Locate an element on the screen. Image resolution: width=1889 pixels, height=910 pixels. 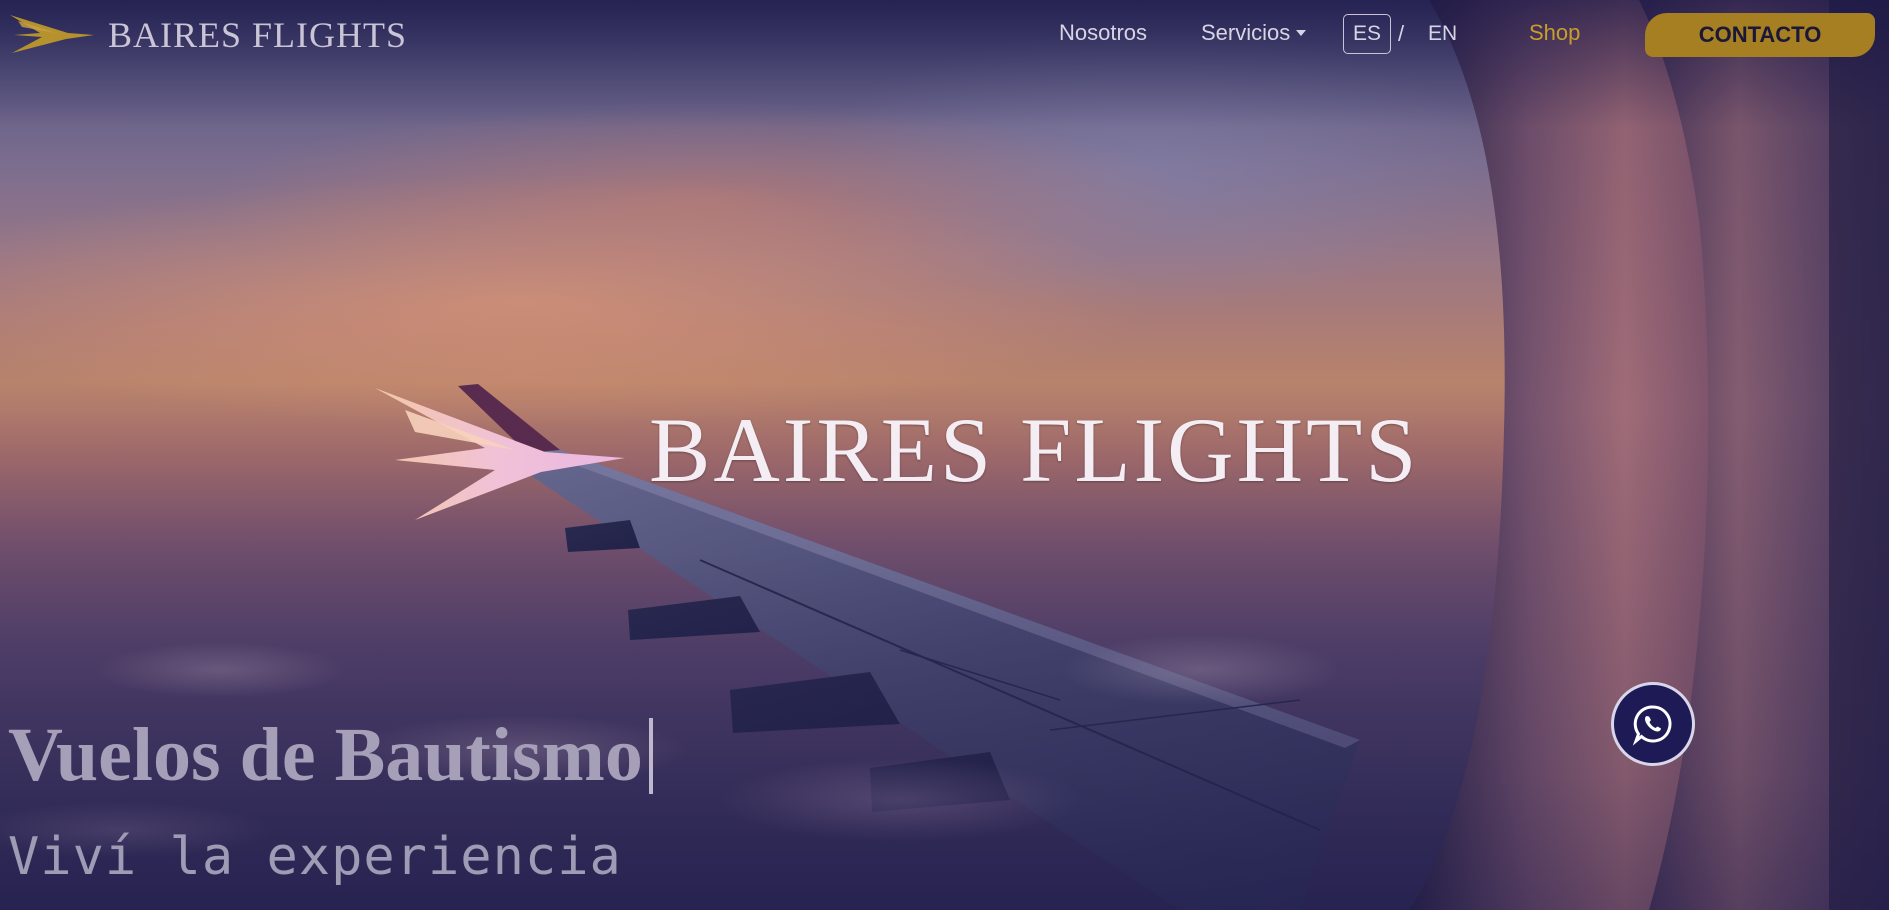
hero-headline: Vuelos de Bautismo is located at coordinates (330, 755).